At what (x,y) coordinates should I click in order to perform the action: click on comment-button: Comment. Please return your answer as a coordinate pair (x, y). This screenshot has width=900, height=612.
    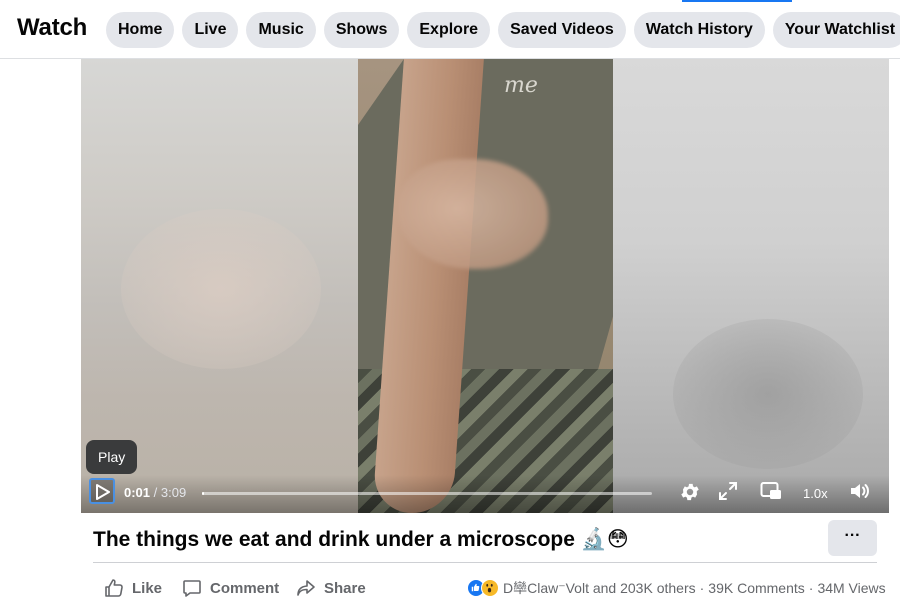
    Looking at the image, I should click on (230, 588).